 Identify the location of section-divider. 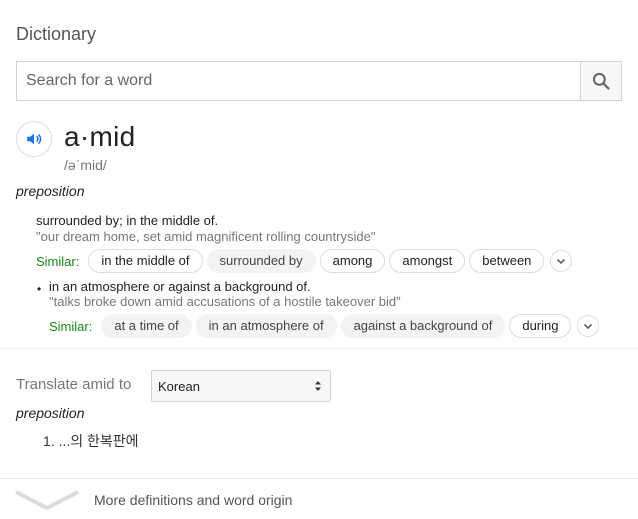
(319, 348).